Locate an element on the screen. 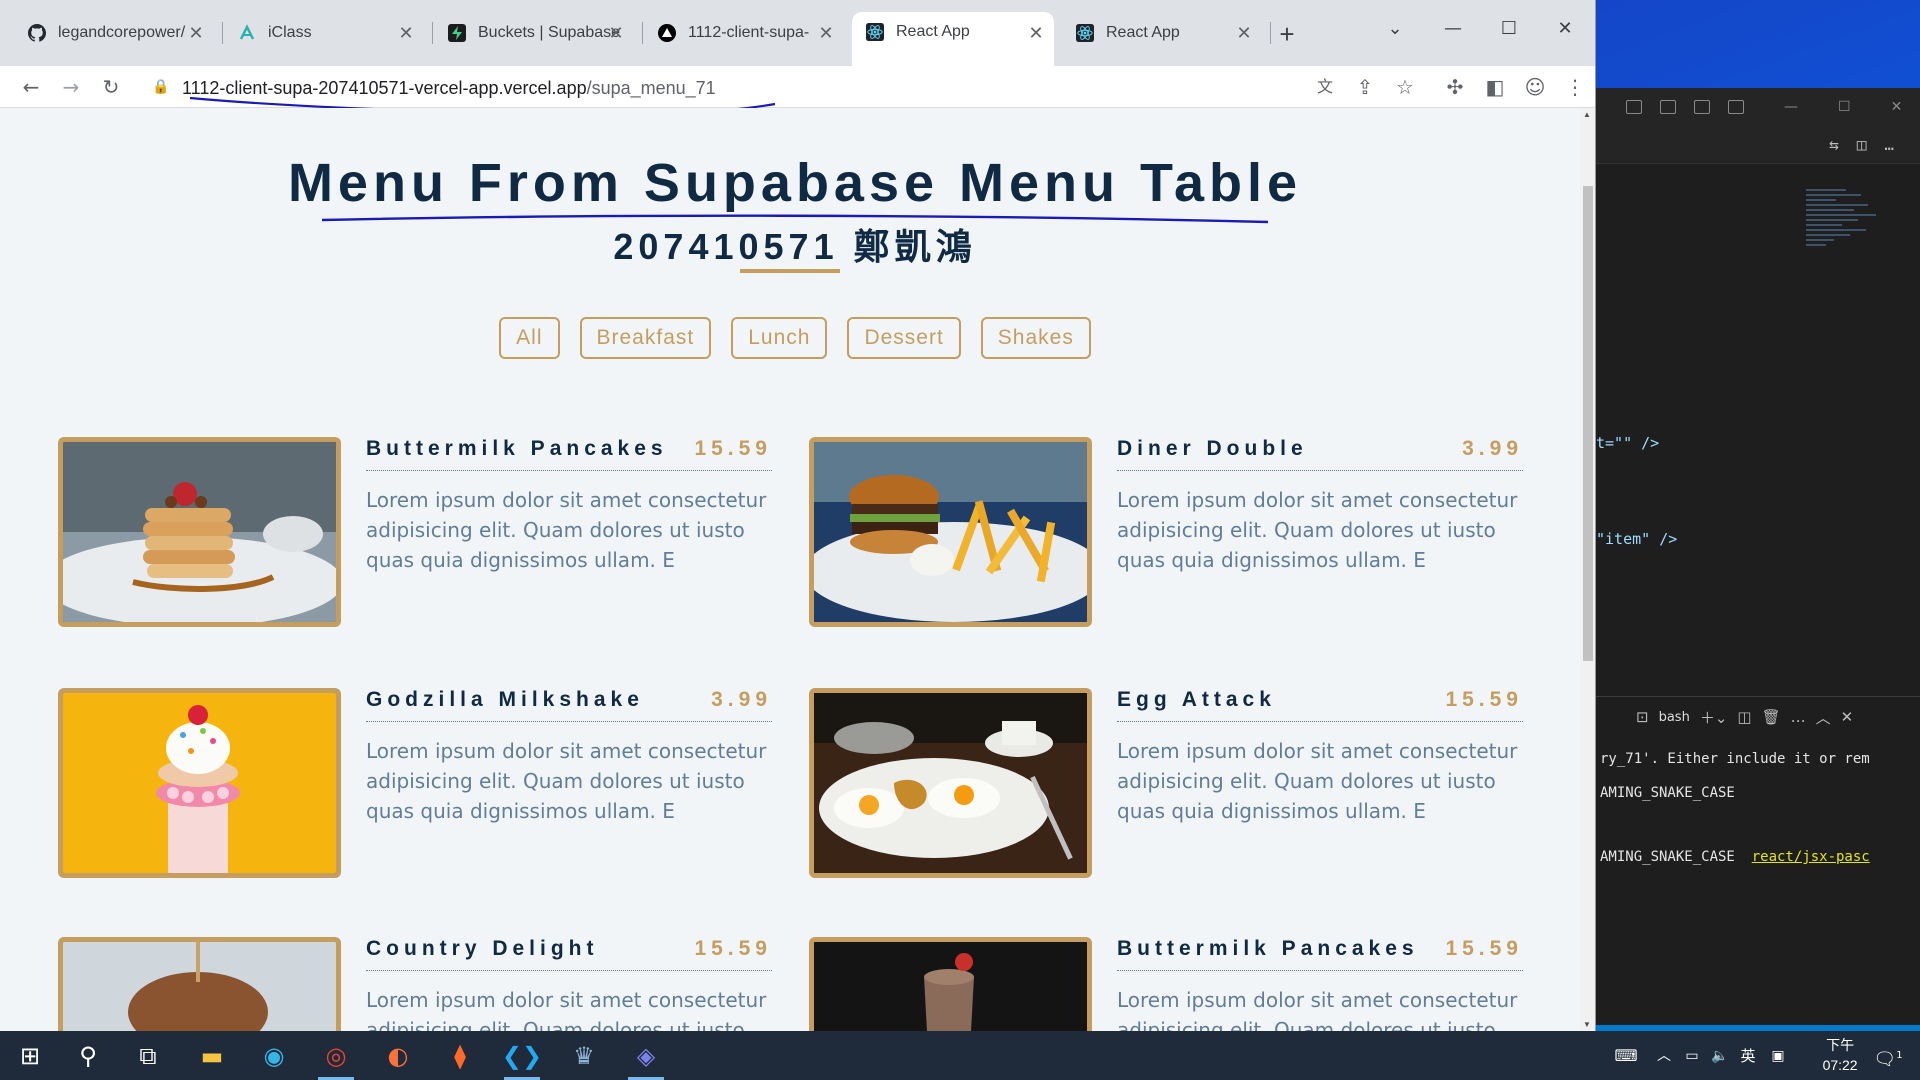 This screenshot has width=1920, height=1080. maximize-icon: ☐ is located at coordinates (1509, 29).